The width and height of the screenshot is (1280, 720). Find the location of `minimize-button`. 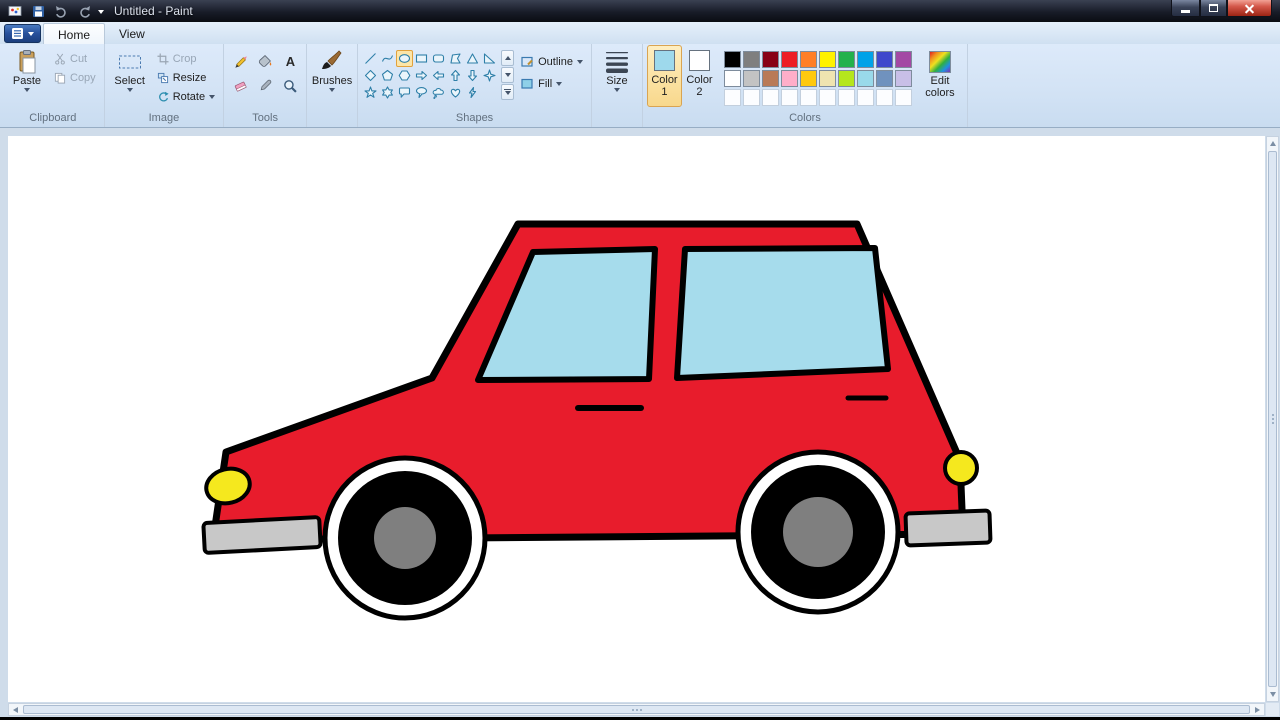

minimize-button is located at coordinates (1185, 8).